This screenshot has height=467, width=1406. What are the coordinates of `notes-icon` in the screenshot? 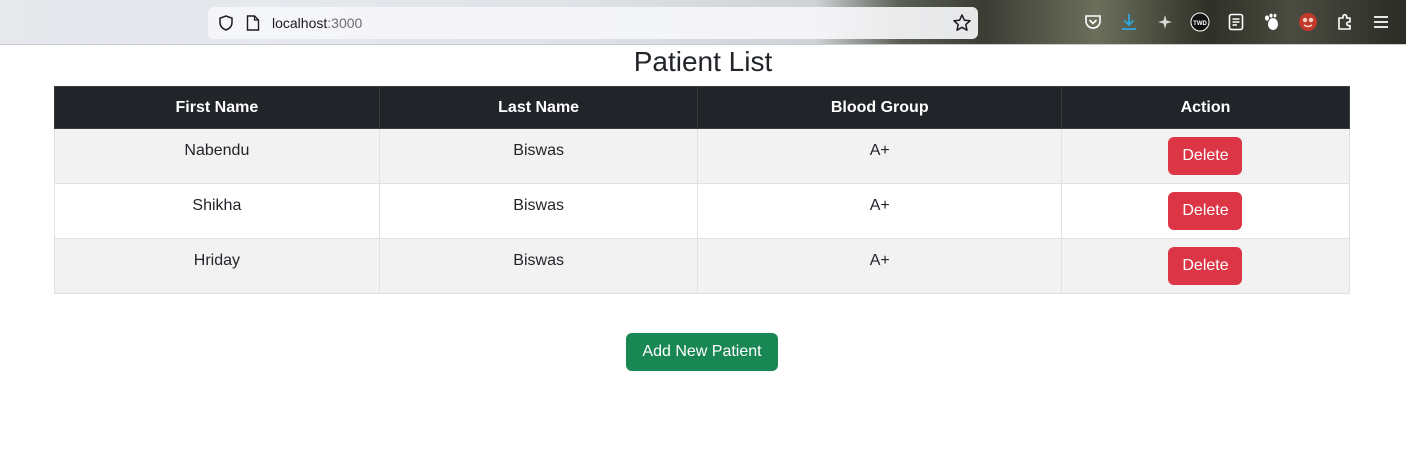 It's located at (1236, 22).